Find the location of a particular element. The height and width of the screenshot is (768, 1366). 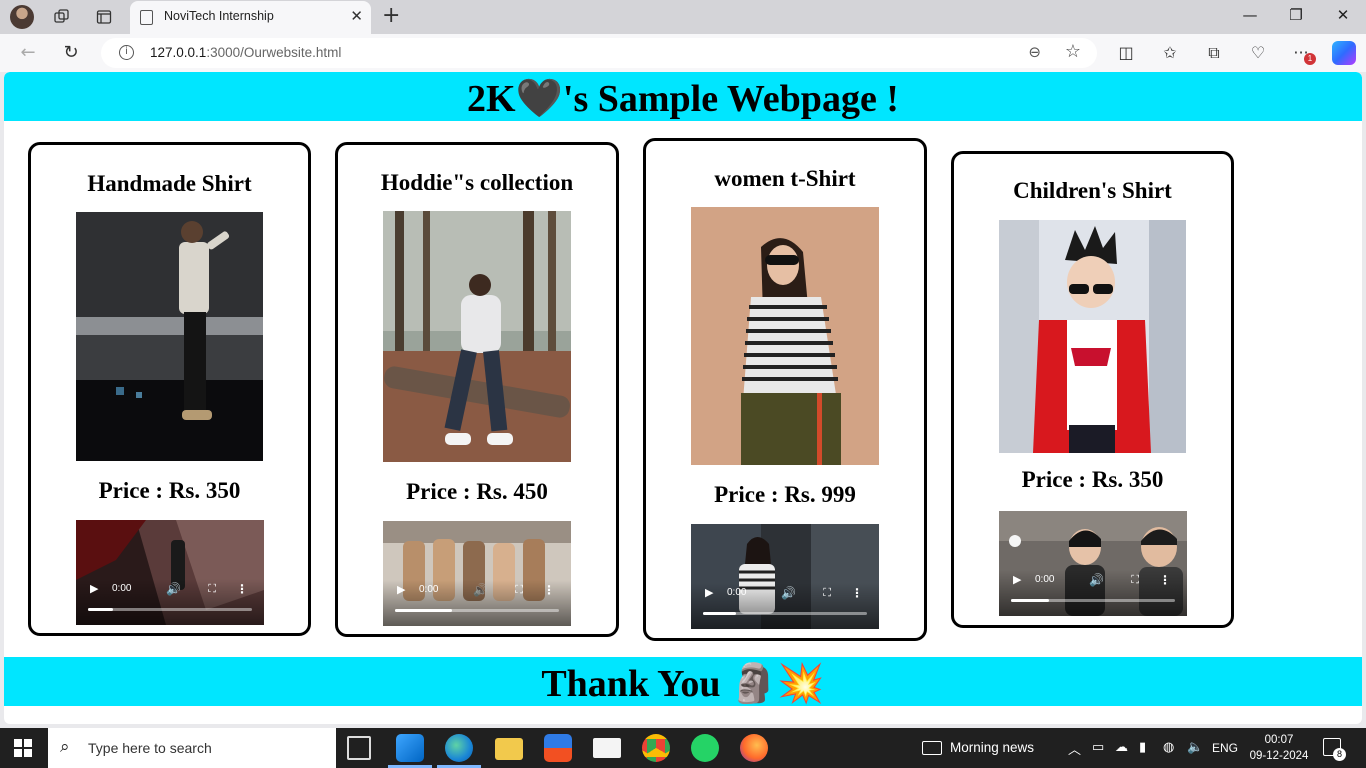

page-icon is located at coordinates (146, 17).